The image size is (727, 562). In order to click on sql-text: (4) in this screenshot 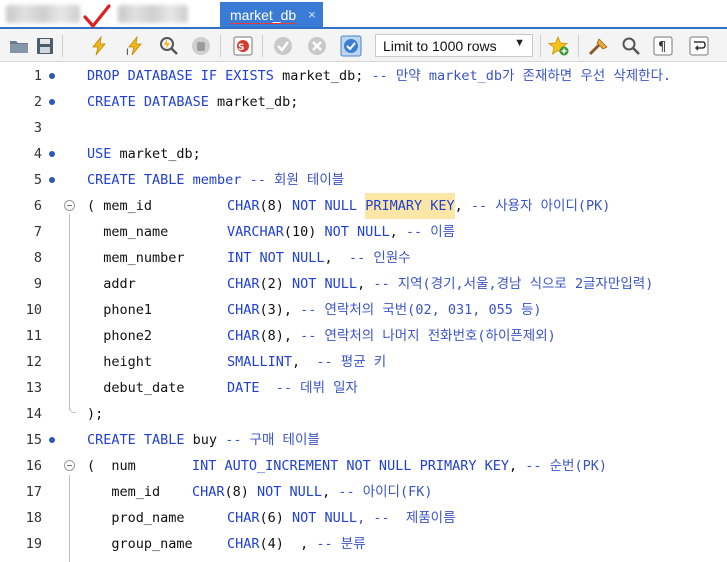, I will do `click(280, 544)`.